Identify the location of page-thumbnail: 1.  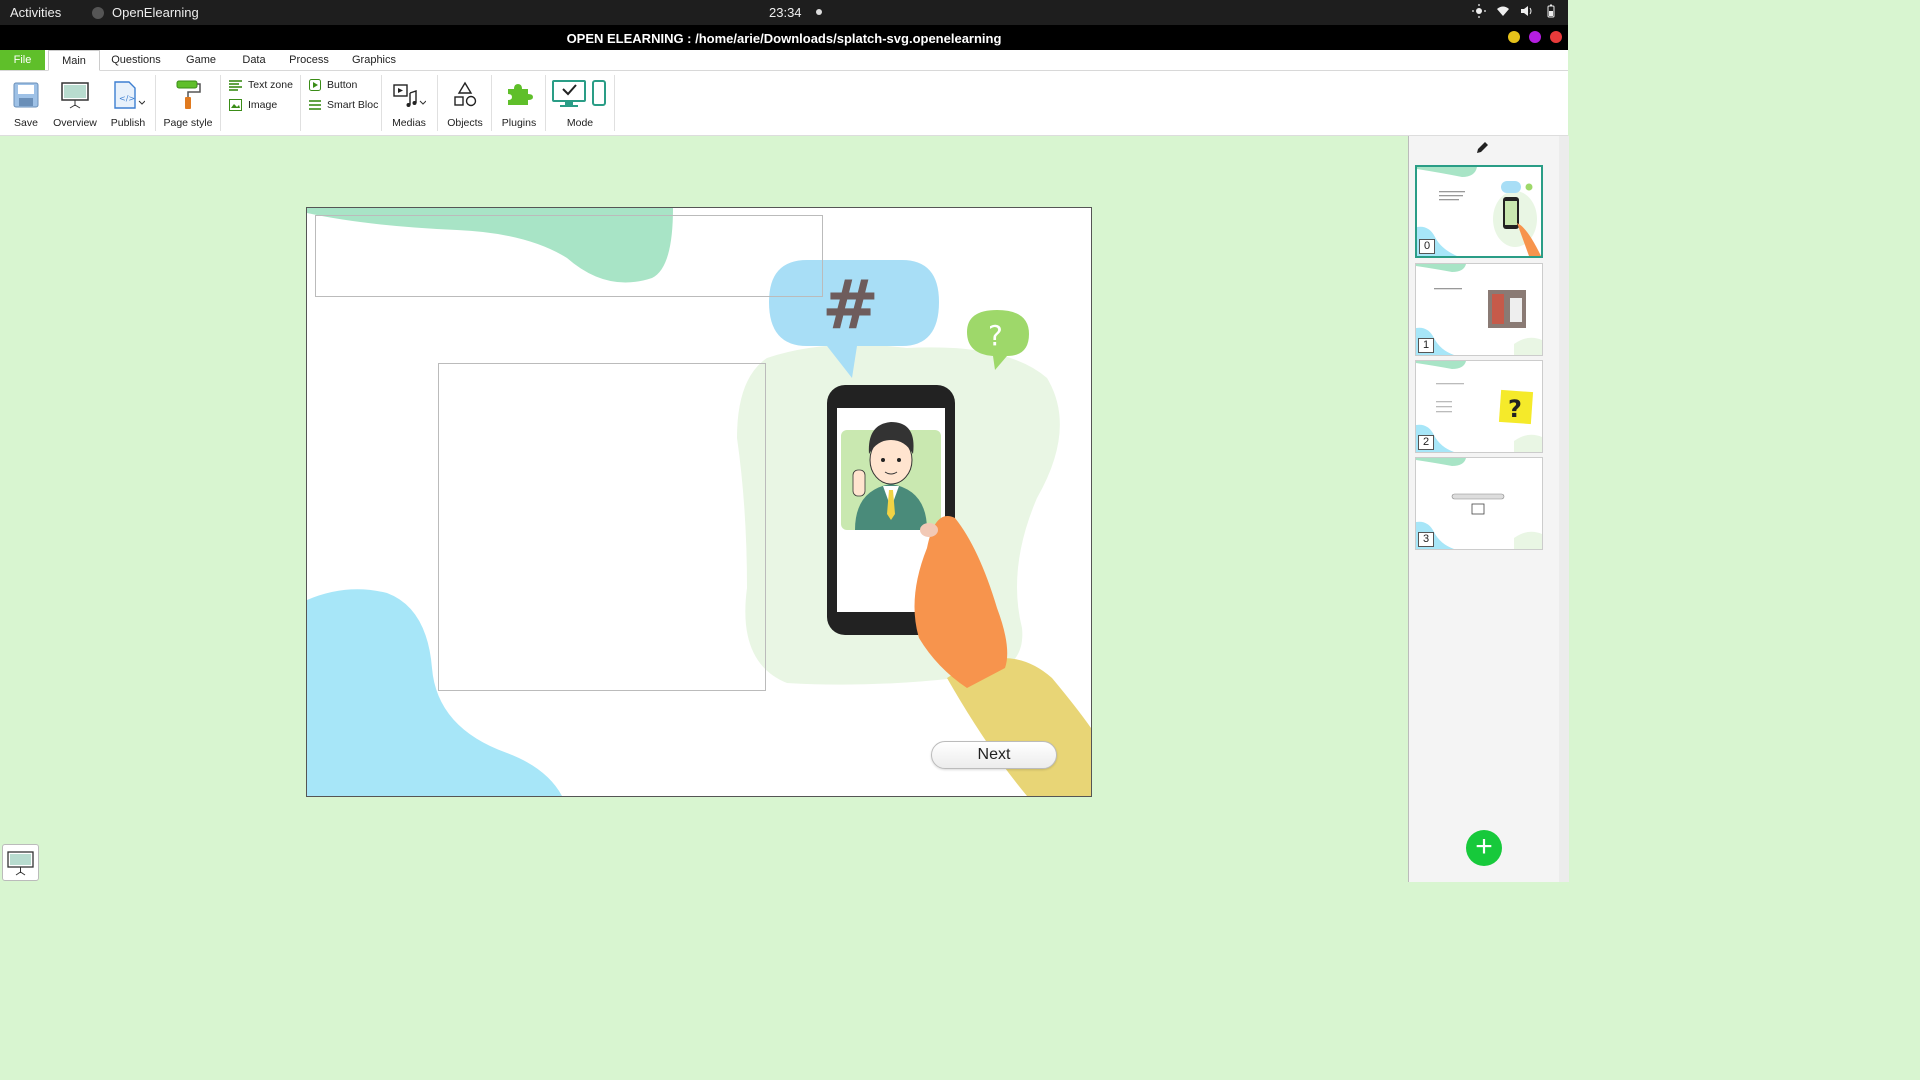
(1479, 309).